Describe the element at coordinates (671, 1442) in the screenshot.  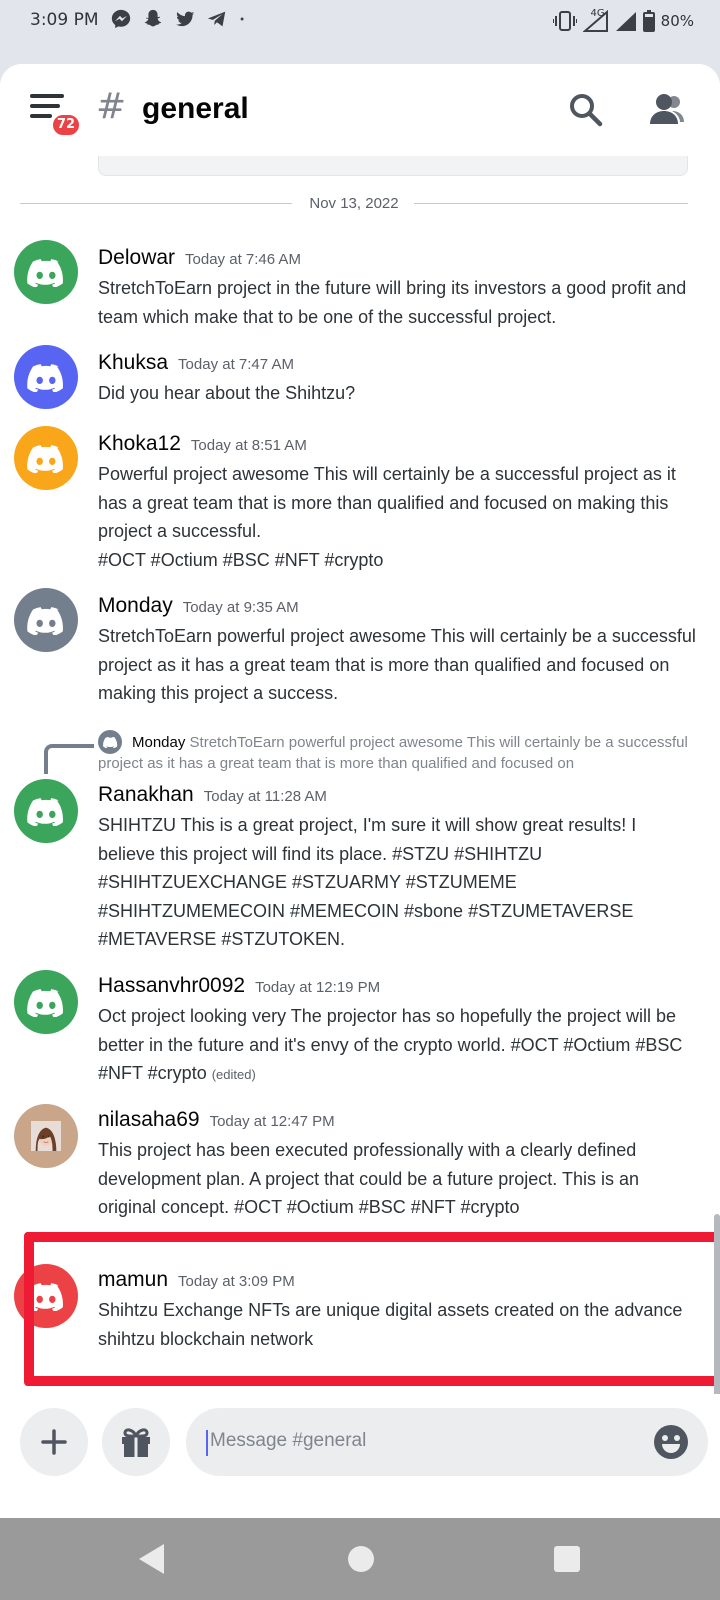
I see `emoji-icon` at that location.